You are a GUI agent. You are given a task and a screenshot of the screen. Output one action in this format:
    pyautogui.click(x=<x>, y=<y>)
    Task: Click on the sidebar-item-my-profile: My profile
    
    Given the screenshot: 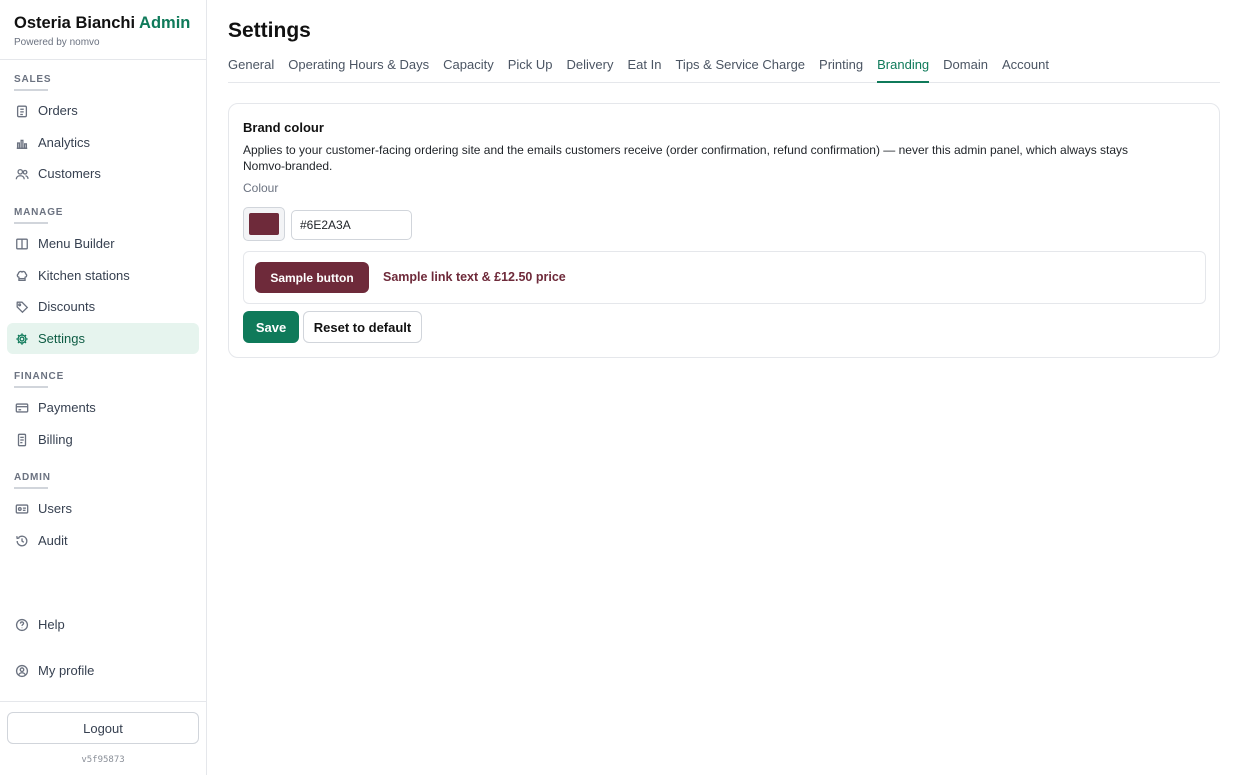 What is the action you would take?
    pyautogui.click(x=103, y=670)
    